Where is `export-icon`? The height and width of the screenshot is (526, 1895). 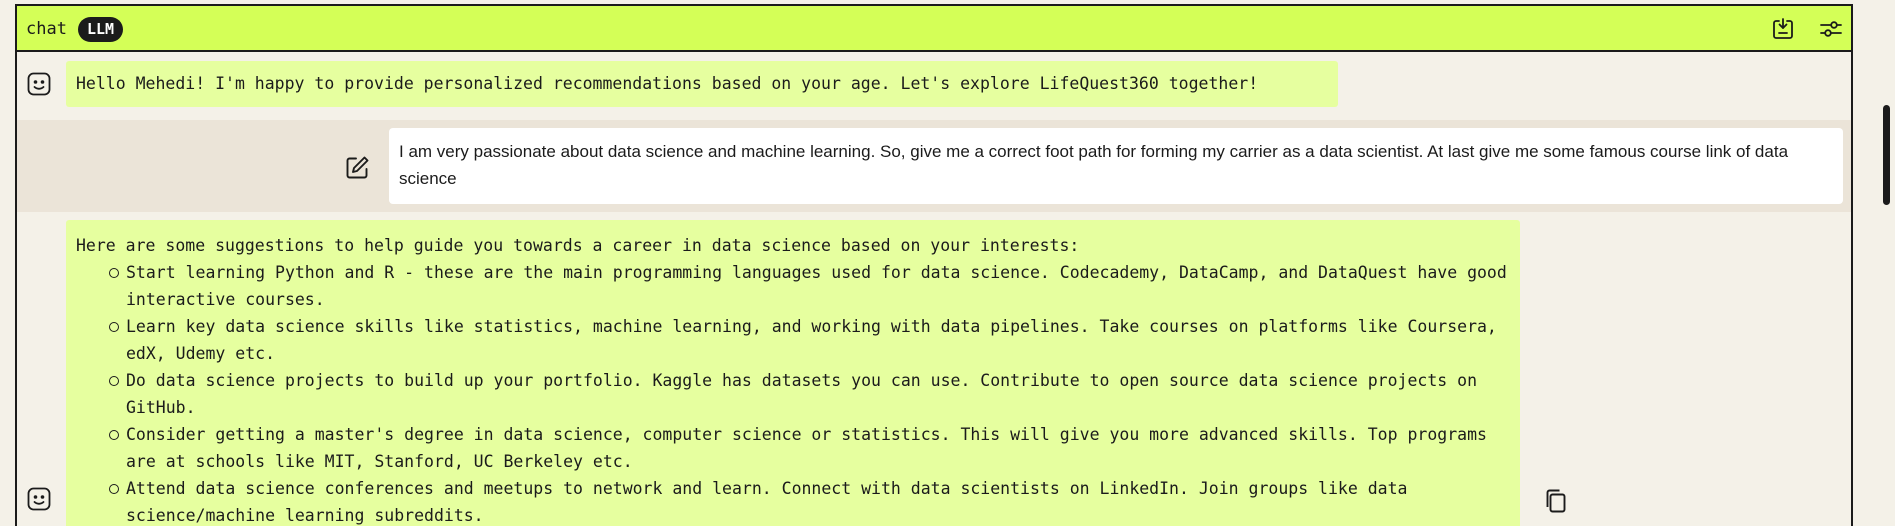
export-icon is located at coordinates (1783, 29).